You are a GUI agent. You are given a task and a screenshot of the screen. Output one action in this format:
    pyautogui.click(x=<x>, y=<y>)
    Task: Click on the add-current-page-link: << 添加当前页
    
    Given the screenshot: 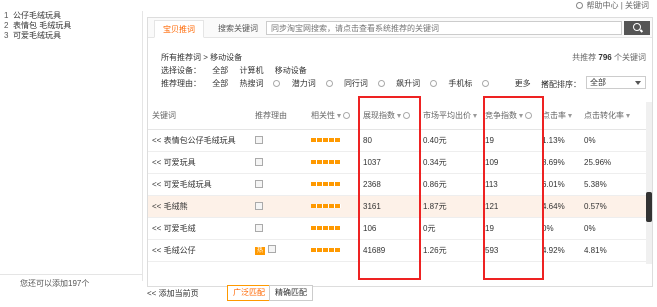 What is the action you would take?
    pyautogui.click(x=173, y=293)
    